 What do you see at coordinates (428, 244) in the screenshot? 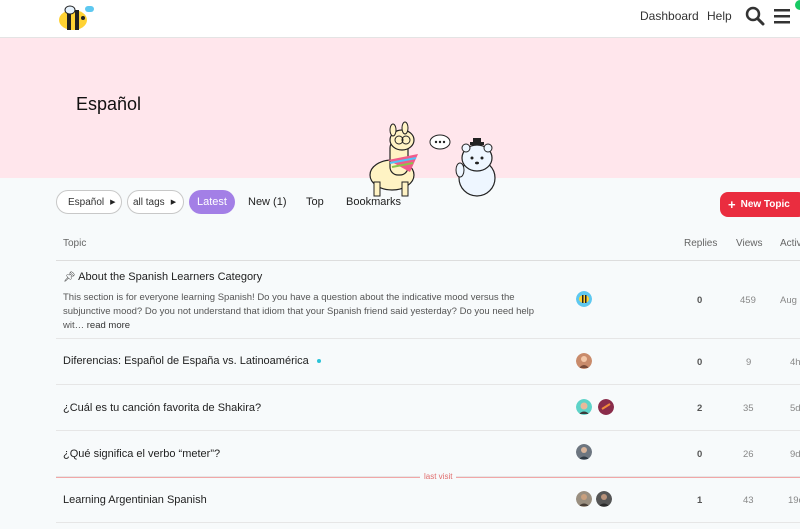
I see `topic-list-header: Topic Replies Views Activ` at bounding box center [428, 244].